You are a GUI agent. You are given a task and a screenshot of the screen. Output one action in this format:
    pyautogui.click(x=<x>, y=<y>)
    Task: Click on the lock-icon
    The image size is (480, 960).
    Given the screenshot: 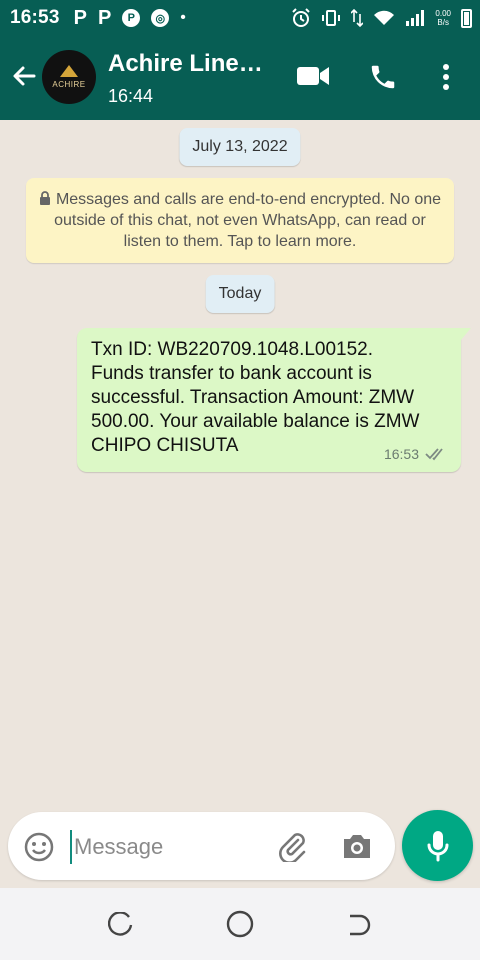 What is the action you would take?
    pyautogui.click(x=44, y=198)
    